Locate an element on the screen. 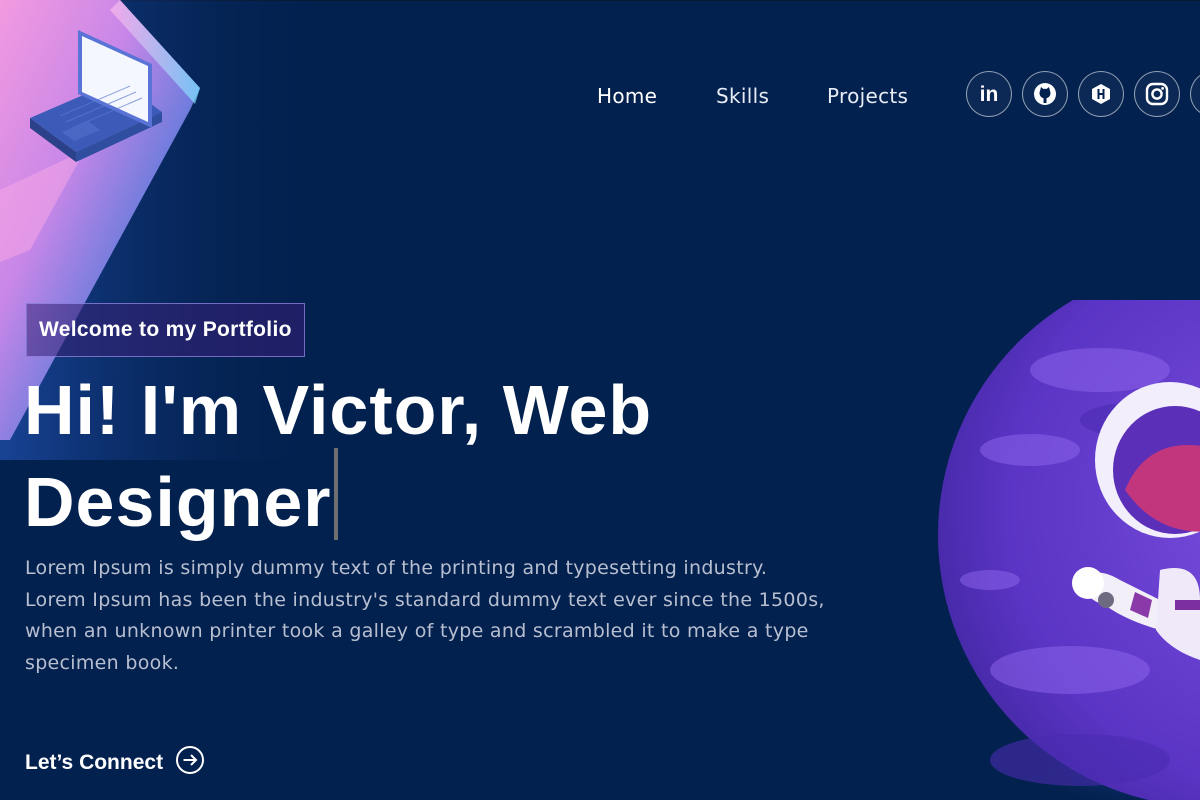  lets-connect-button: Let’s Connect is located at coordinates (115, 763).